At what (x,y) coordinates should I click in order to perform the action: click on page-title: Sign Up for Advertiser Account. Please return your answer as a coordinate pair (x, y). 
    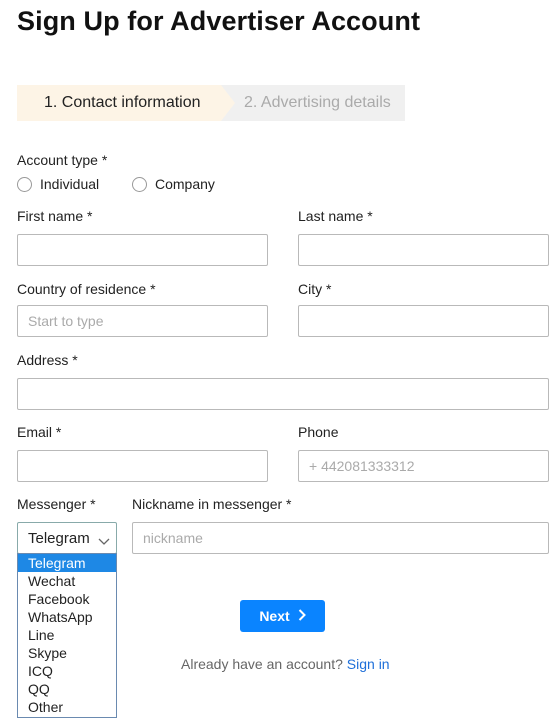
    Looking at the image, I should click on (219, 21).